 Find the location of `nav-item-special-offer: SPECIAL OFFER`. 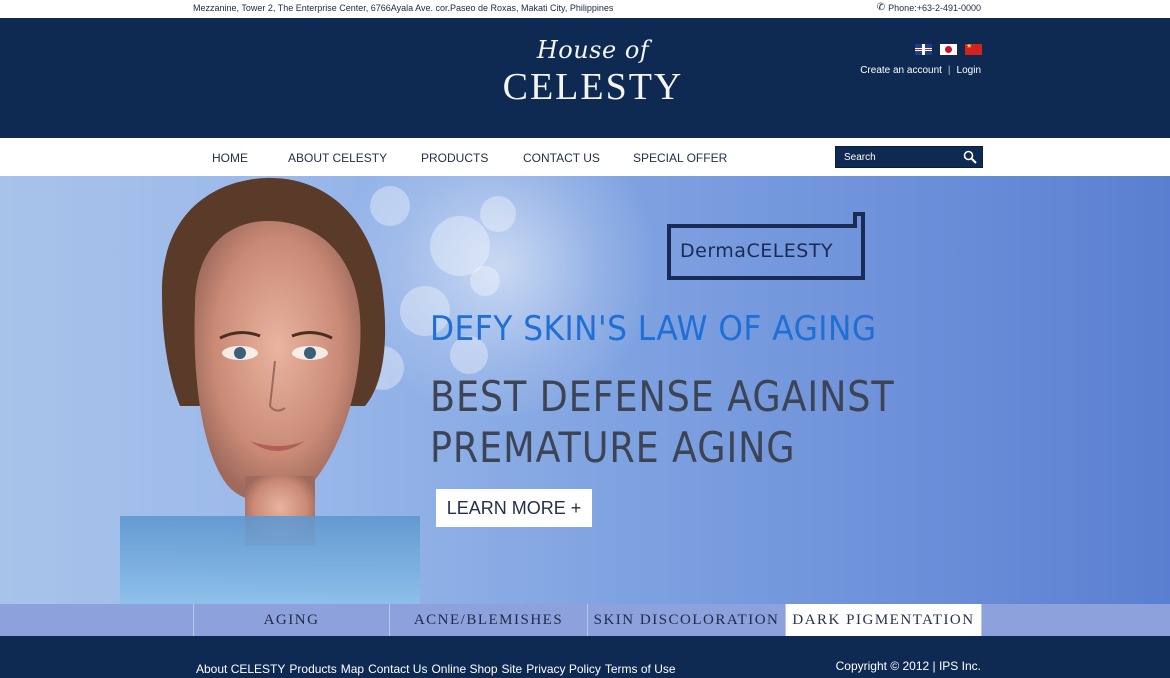

nav-item-special-offer: SPECIAL OFFER is located at coordinates (680, 158).